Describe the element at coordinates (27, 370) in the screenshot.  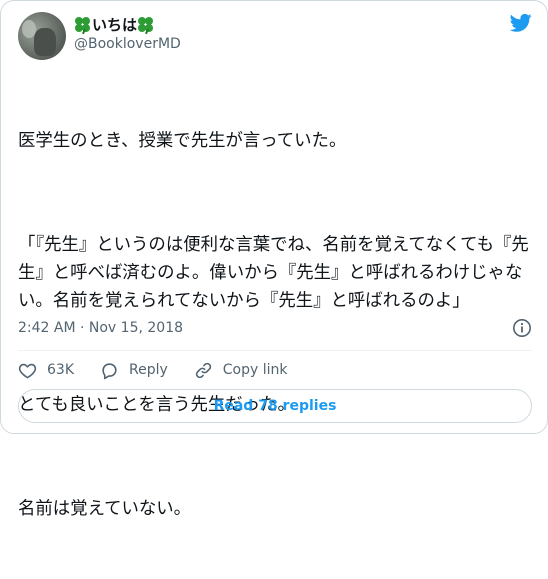
I see `heart-icon` at that location.